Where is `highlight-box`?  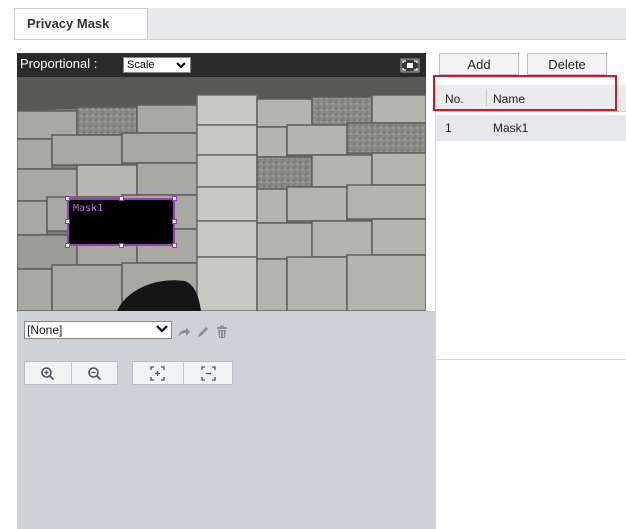 highlight-box is located at coordinates (525, 93).